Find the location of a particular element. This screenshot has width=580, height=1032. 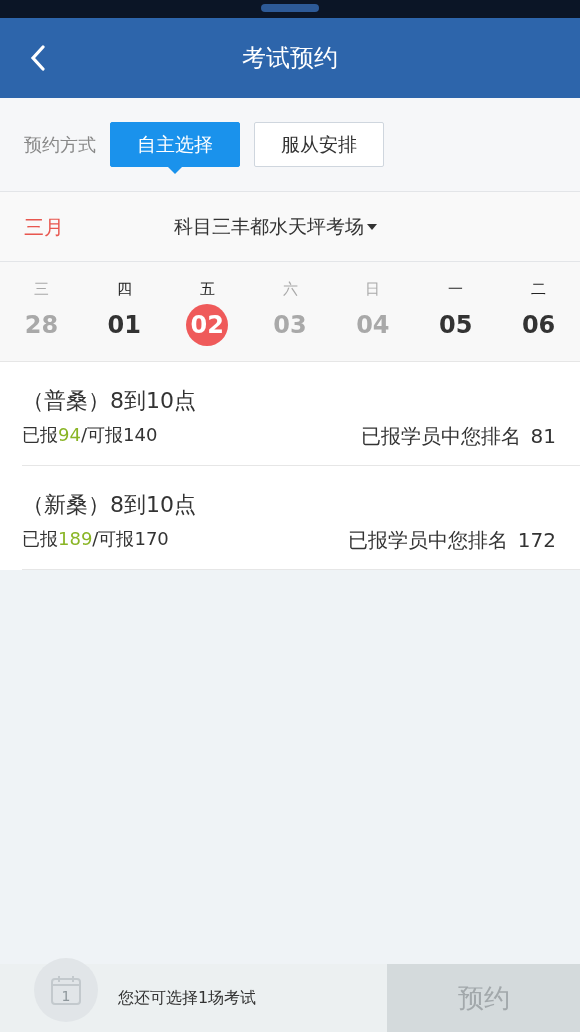

date-number: 01 is located at coordinates (124, 325).